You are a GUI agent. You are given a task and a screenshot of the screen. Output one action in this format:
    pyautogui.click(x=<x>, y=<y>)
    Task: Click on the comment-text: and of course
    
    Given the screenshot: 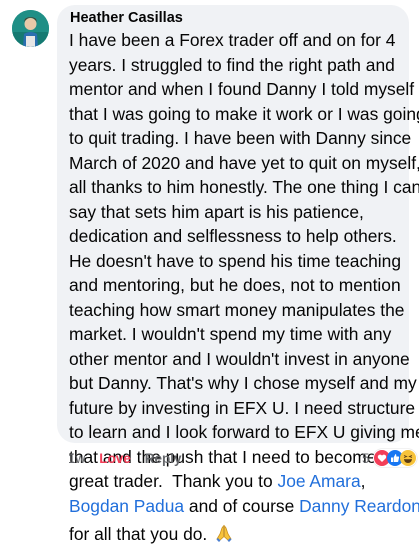 What is the action you would take?
    pyautogui.click(x=242, y=505)
    